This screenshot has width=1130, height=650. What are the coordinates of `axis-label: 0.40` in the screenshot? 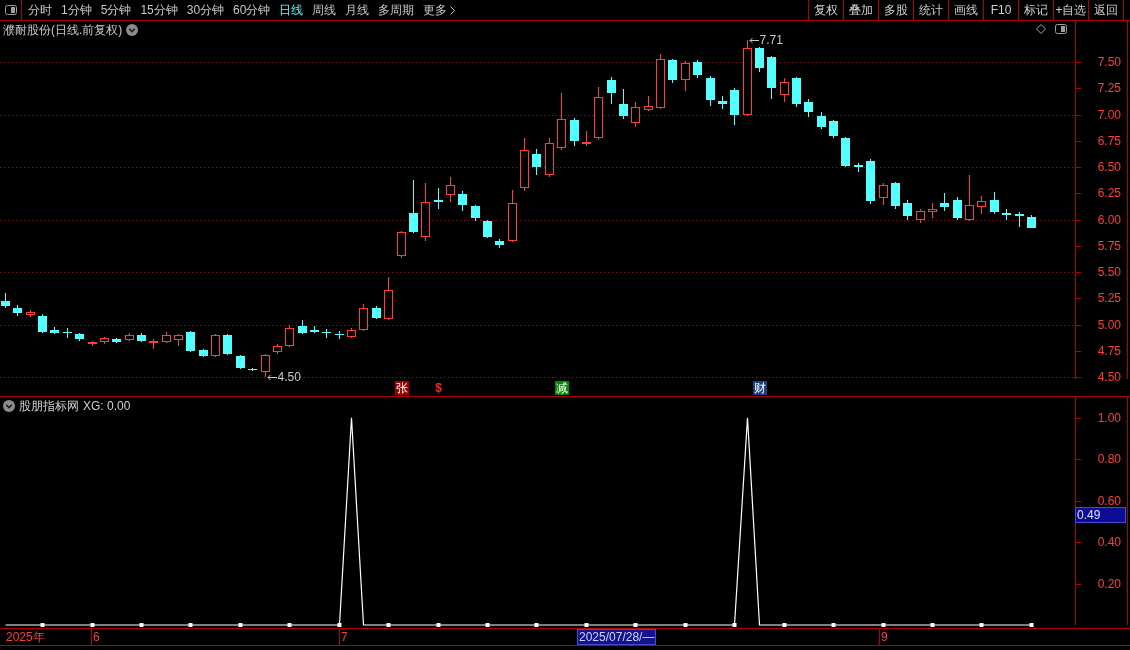 It's located at (1109, 541).